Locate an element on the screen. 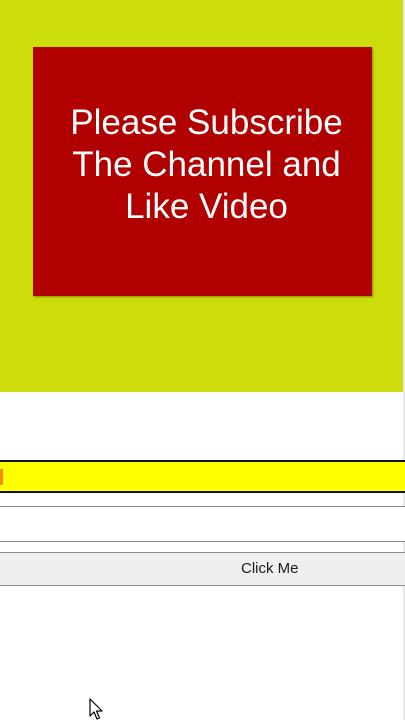 The image size is (405, 720). highlight-bar is located at coordinates (202, 476).